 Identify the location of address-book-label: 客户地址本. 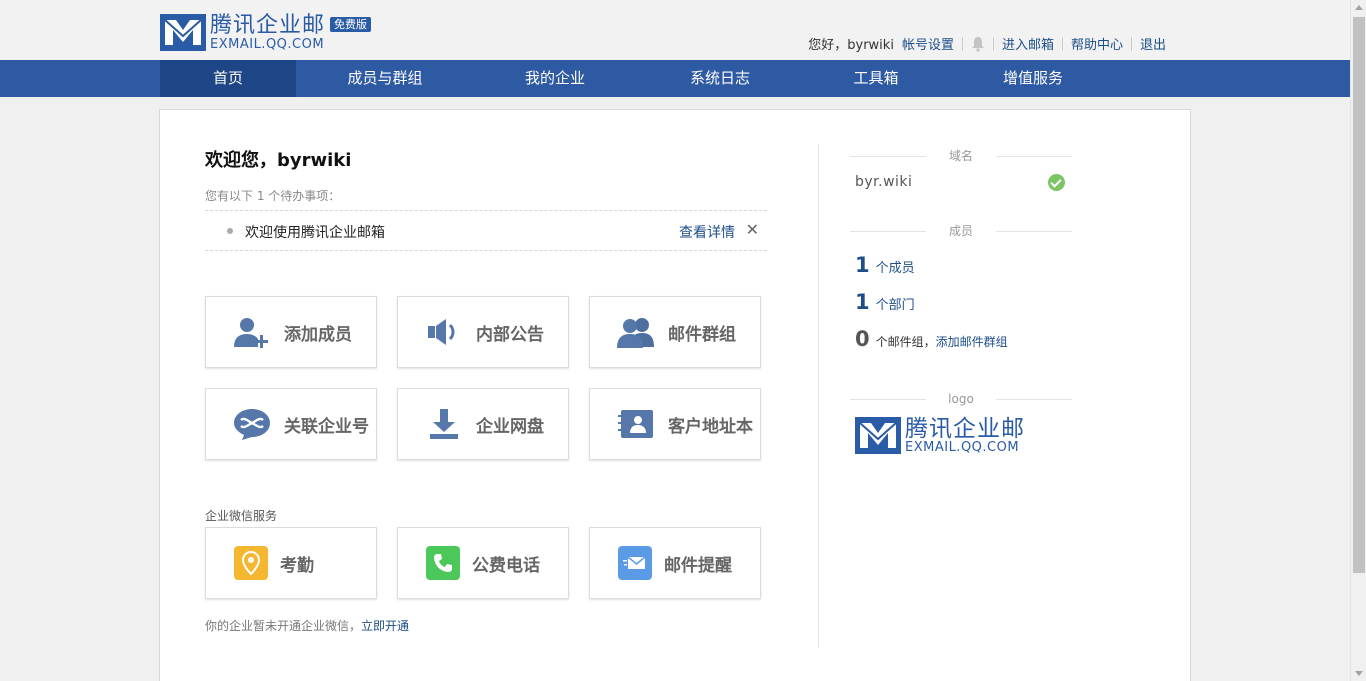
(710, 426).